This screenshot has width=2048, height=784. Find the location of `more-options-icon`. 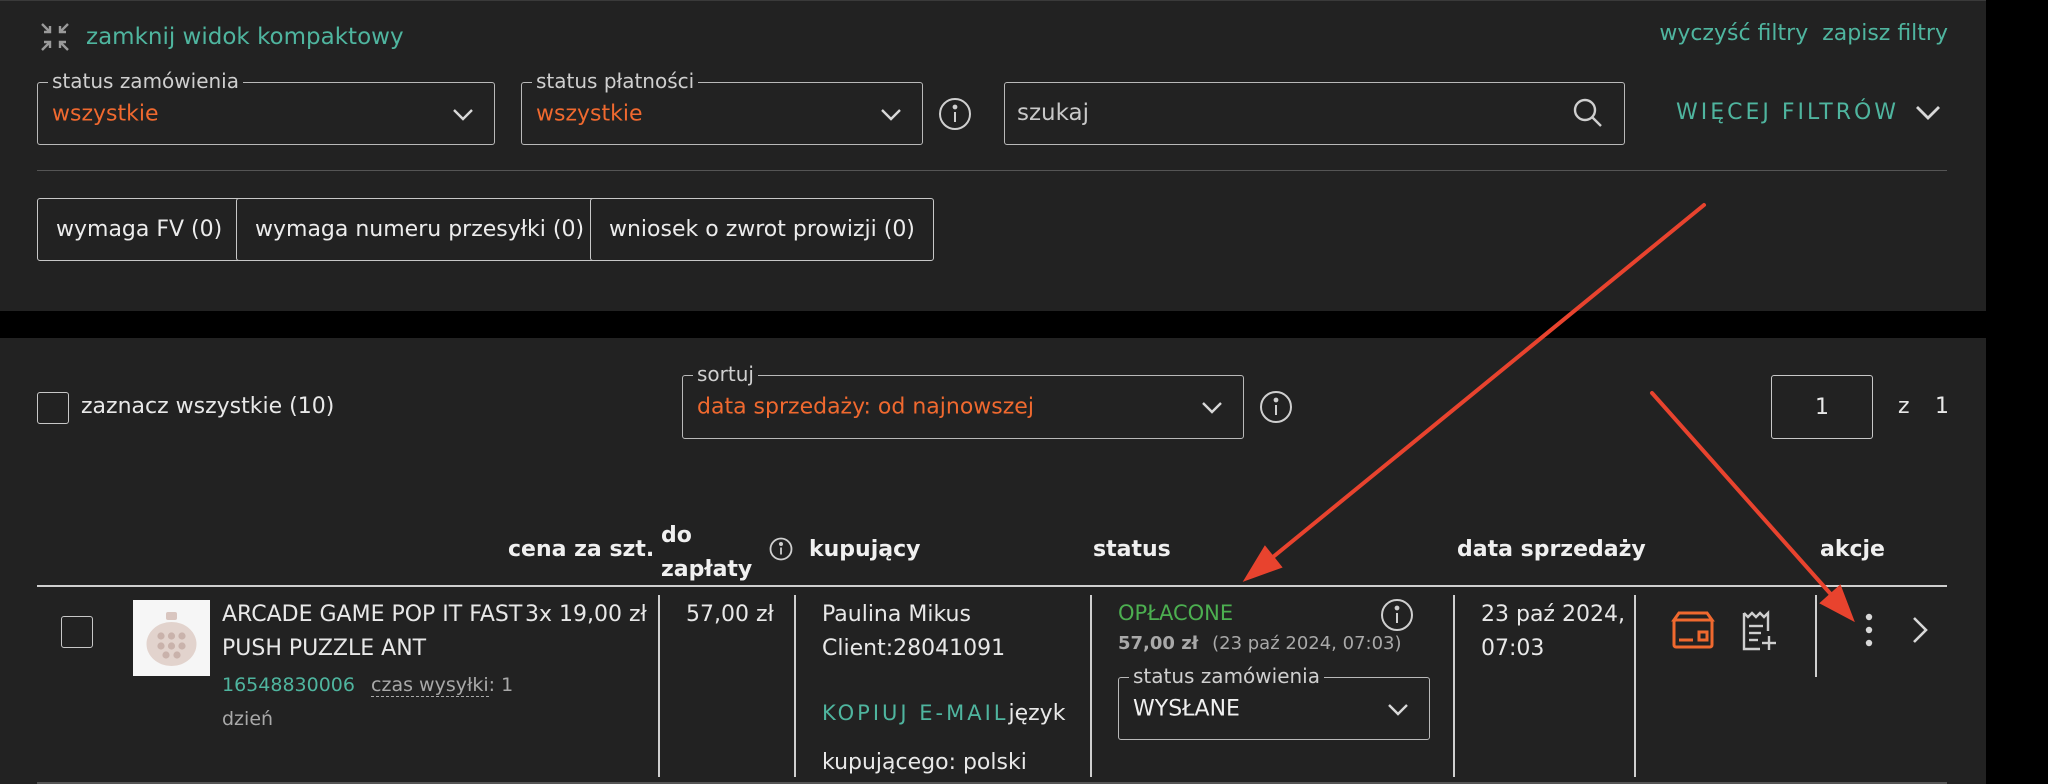

more-options-icon is located at coordinates (1869, 630).